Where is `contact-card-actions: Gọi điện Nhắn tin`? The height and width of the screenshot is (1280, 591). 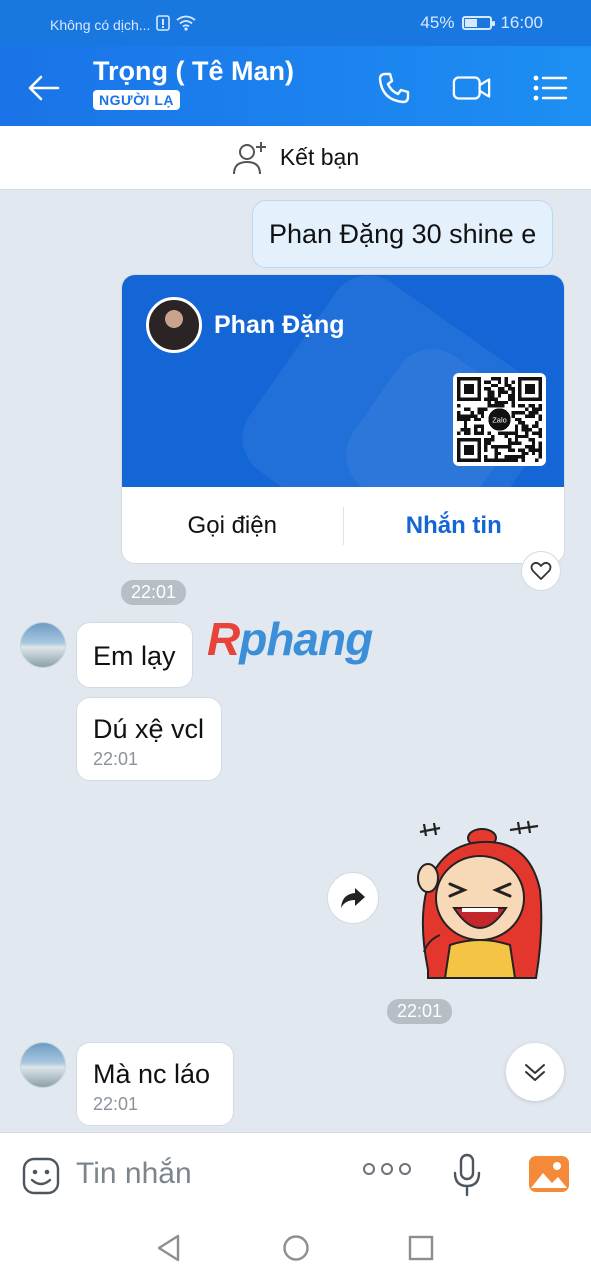 contact-card-actions: Gọi điện Nhắn tin is located at coordinates (343, 525).